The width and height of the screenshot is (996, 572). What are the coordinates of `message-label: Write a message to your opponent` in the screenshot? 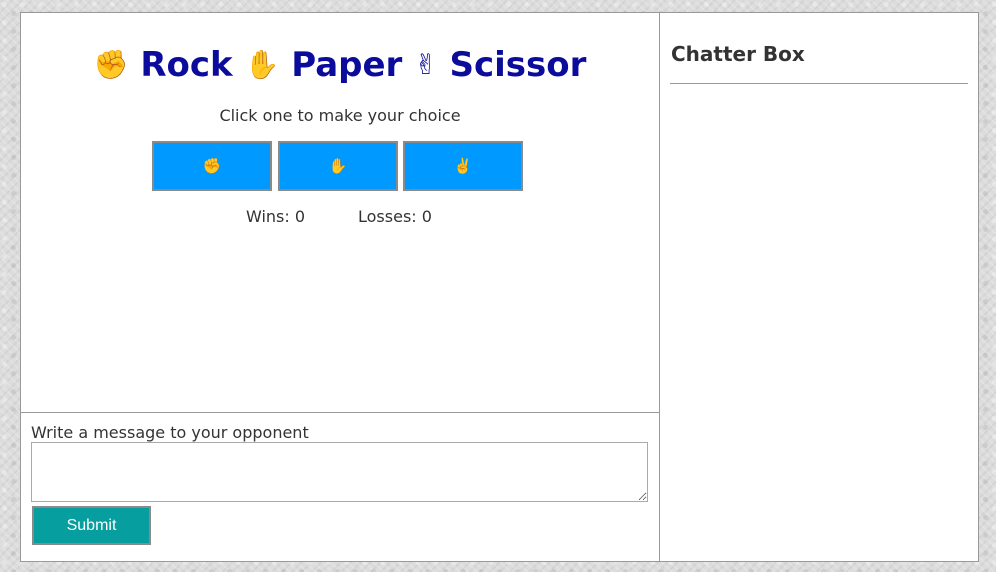 It's located at (170, 432).